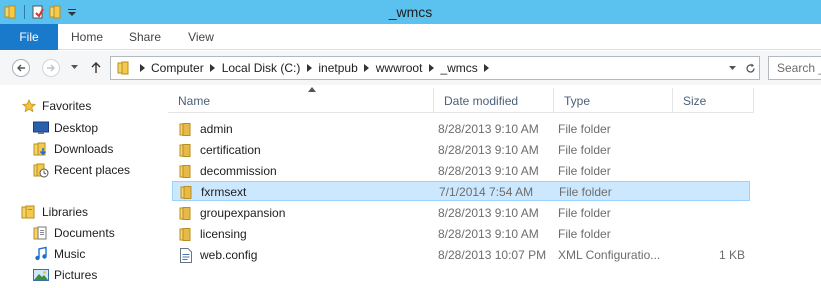  I want to click on search-placeholder: Search _wmcs, so click(799, 68).